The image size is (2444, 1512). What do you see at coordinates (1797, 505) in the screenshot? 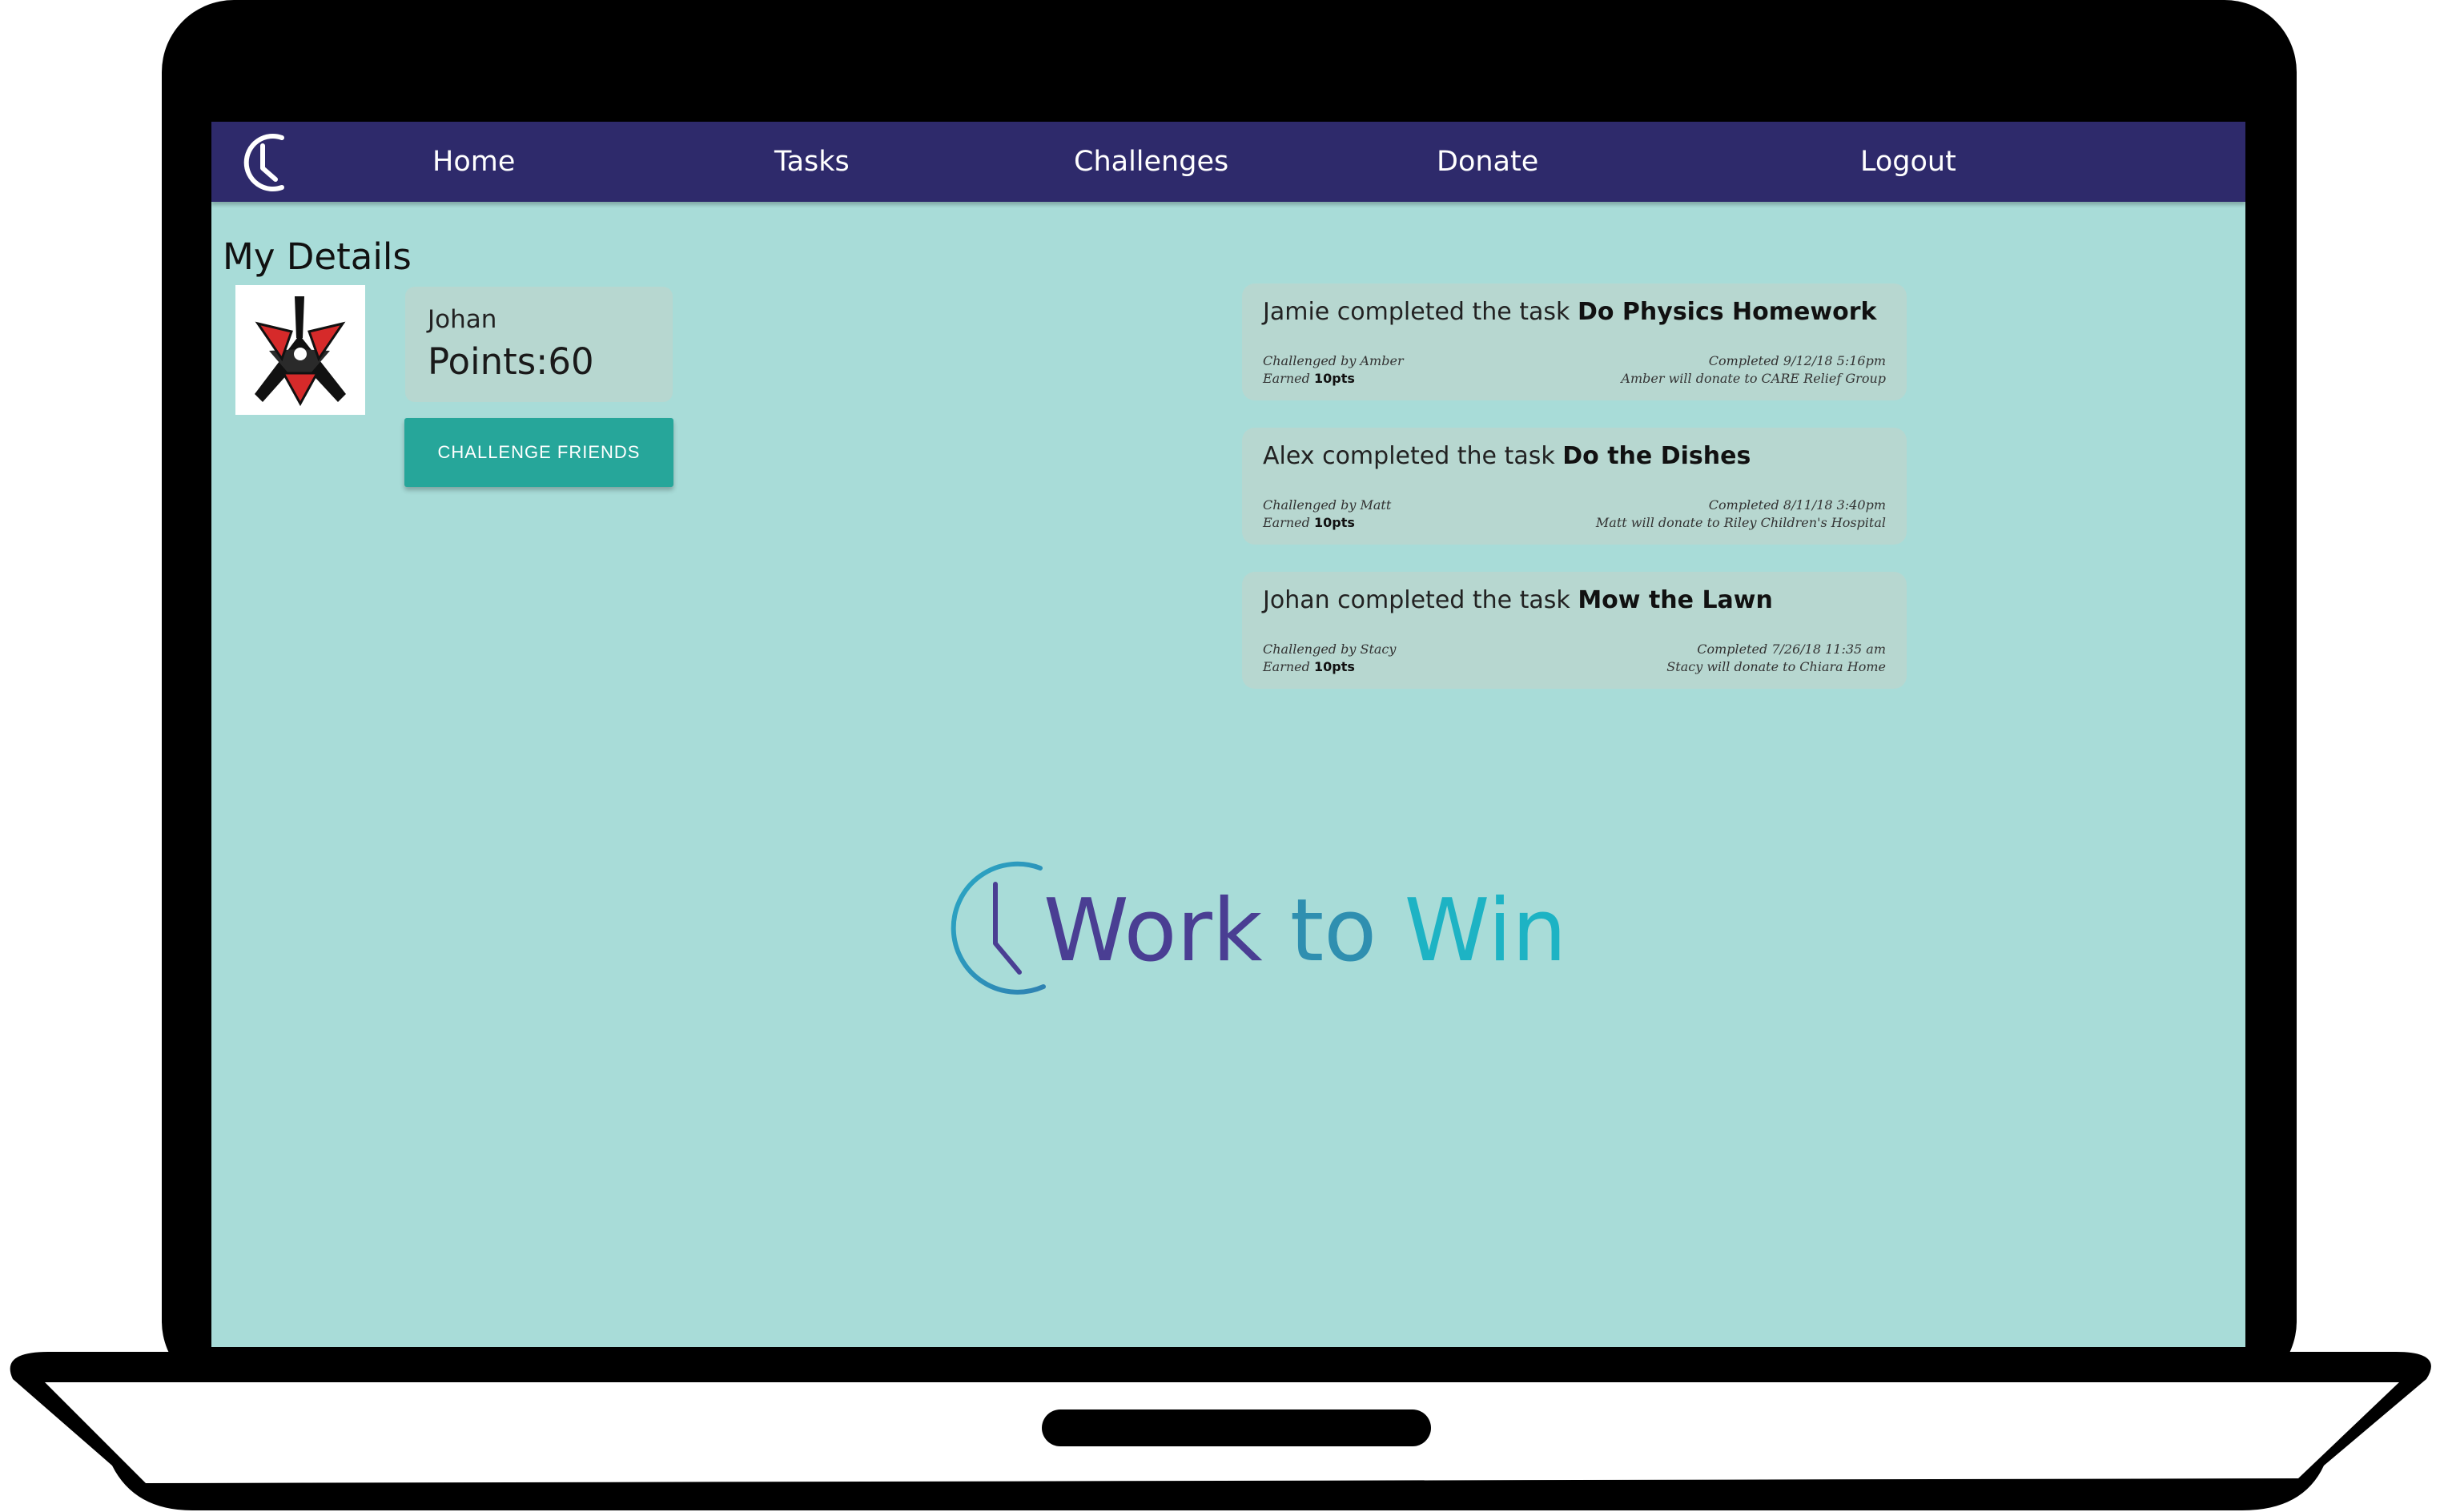
I see `completed-date: Completed 8/11/18 3:40pm` at bounding box center [1797, 505].